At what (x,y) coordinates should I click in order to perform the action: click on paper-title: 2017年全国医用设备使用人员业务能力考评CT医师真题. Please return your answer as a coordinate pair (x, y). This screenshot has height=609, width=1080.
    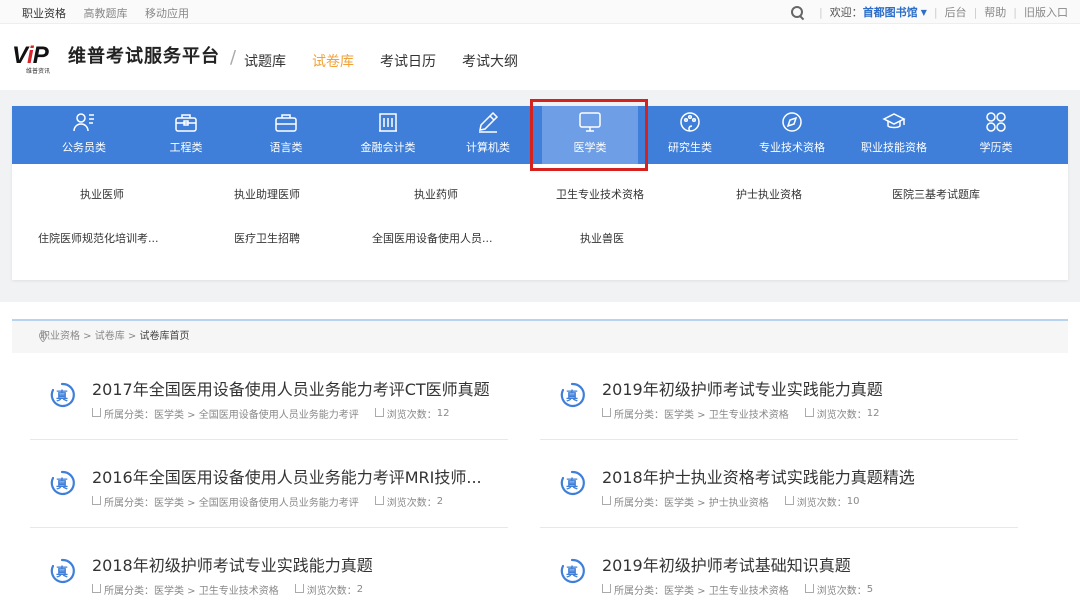
    Looking at the image, I should click on (291, 388).